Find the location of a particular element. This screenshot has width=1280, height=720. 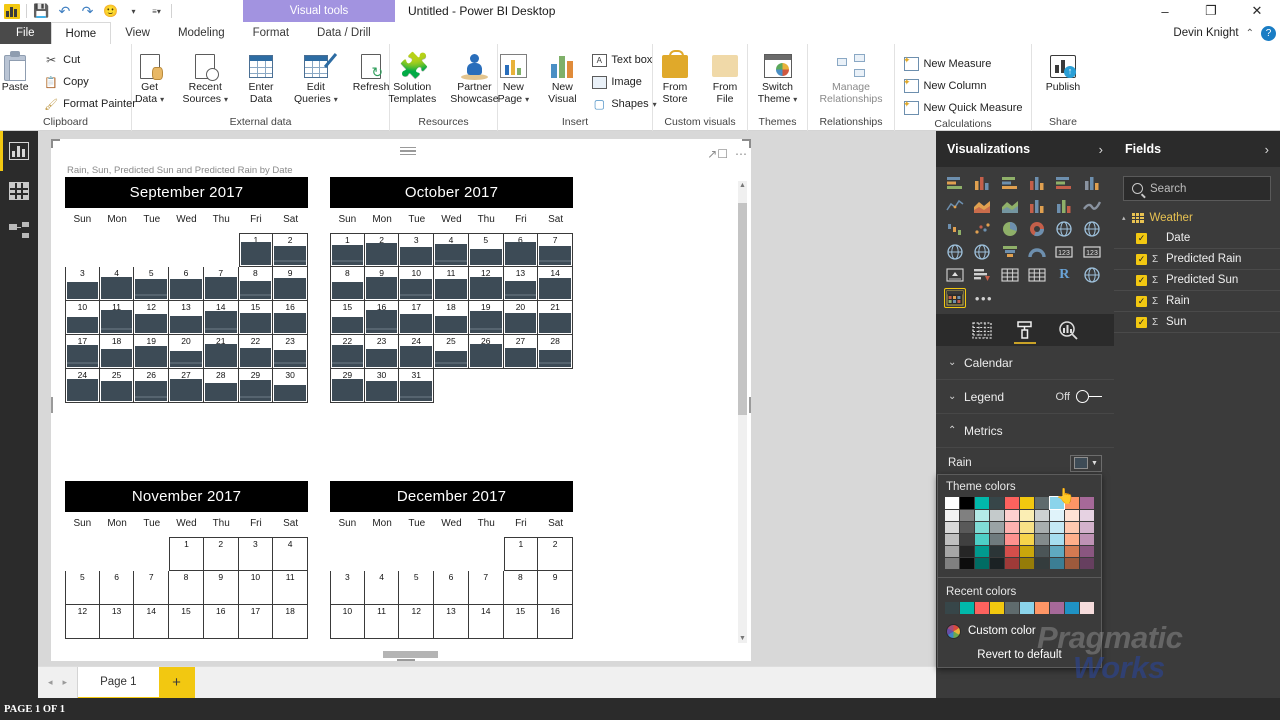

recent-sources-button: Recent Sources ▾ is located at coordinates (205, 77).